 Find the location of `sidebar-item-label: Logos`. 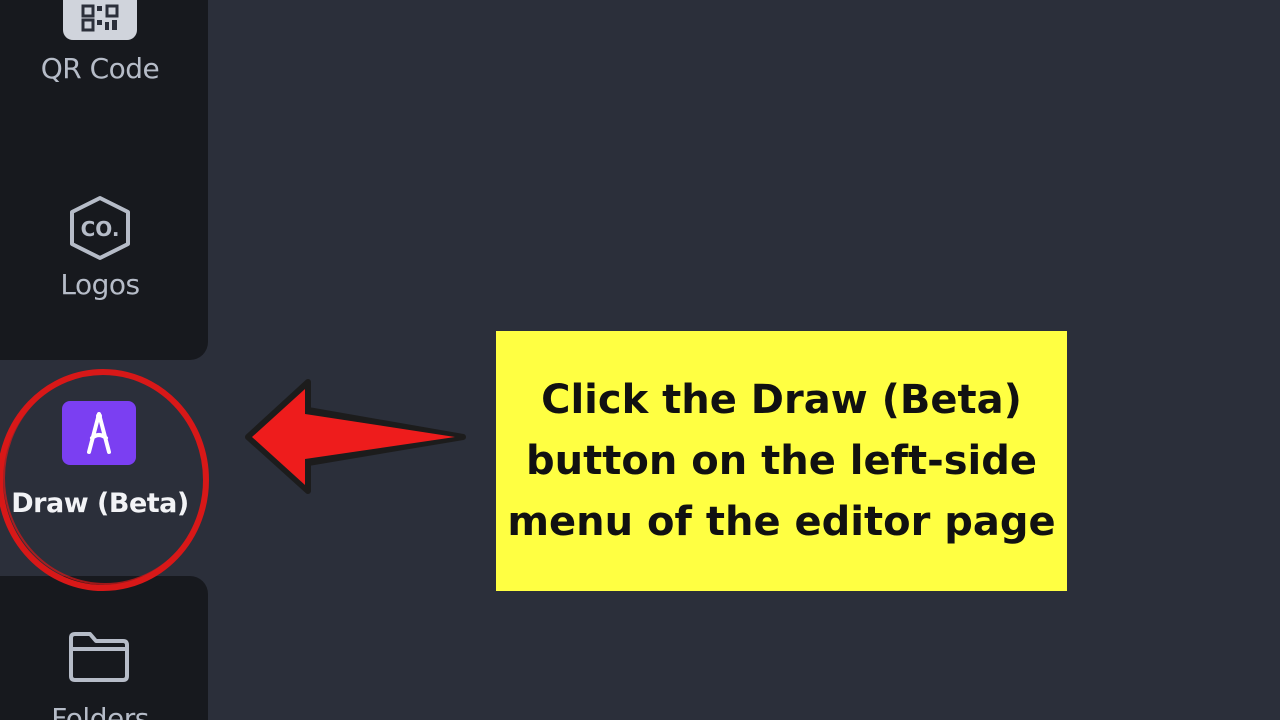

sidebar-item-label: Logos is located at coordinates (100, 284).